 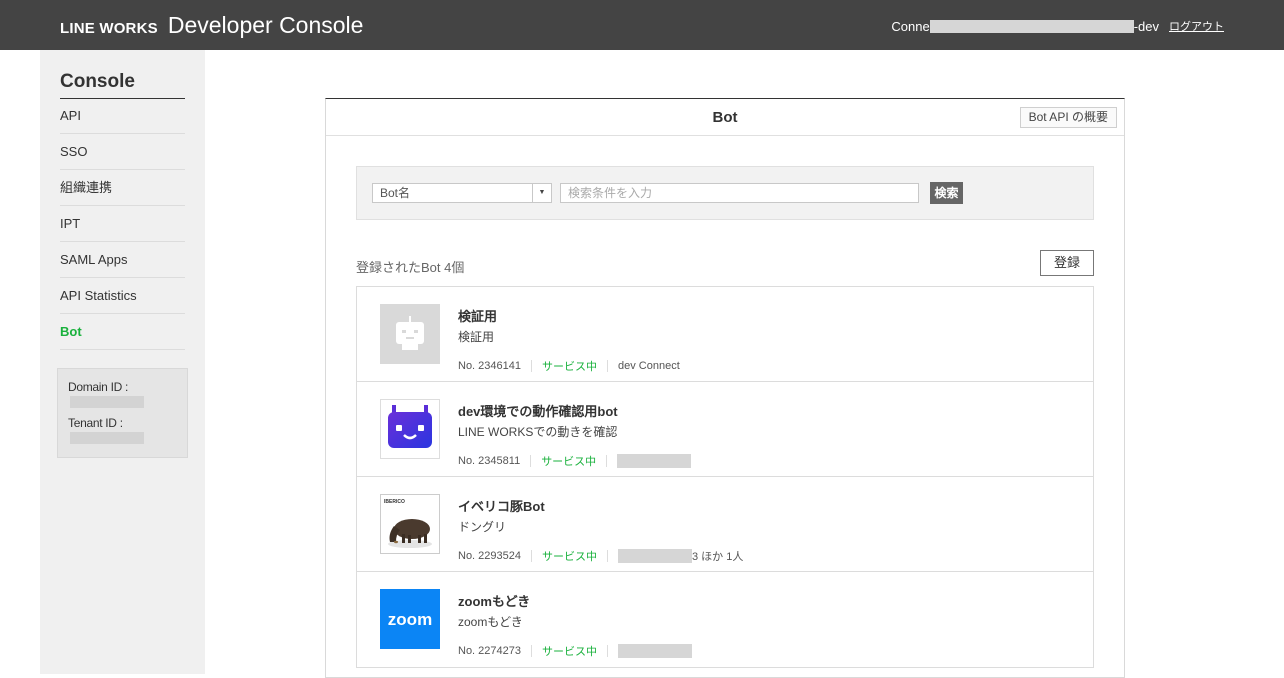 I want to click on sidebar-item-api-statistics: API Statistics, so click(x=122, y=296).